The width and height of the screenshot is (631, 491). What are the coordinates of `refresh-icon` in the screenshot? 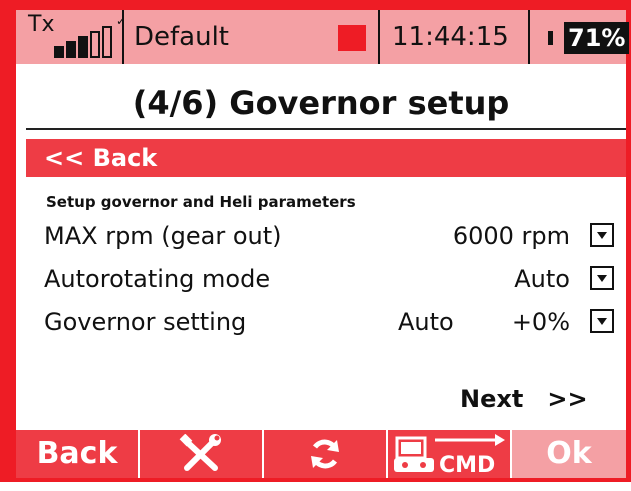 It's located at (325, 454).